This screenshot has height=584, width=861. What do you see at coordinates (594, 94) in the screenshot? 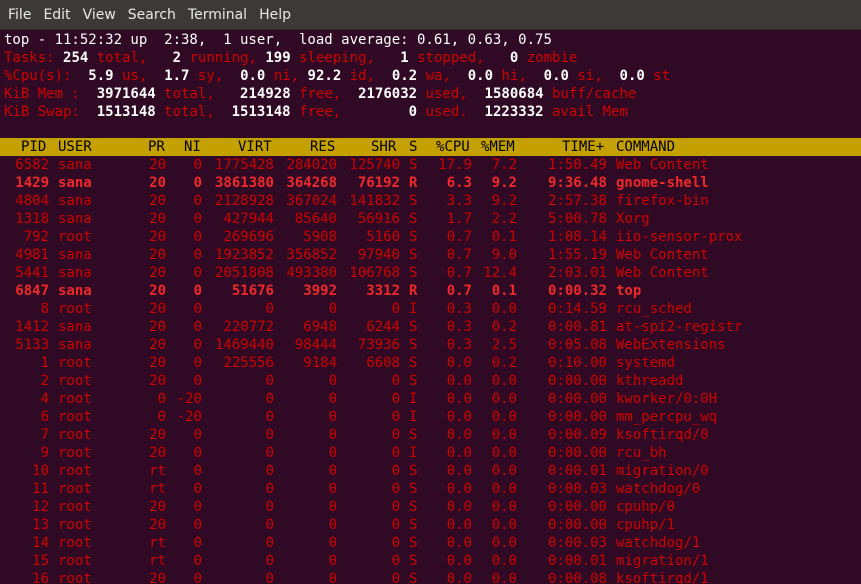
I see `mem-buff-label: buff/cache` at bounding box center [594, 94].